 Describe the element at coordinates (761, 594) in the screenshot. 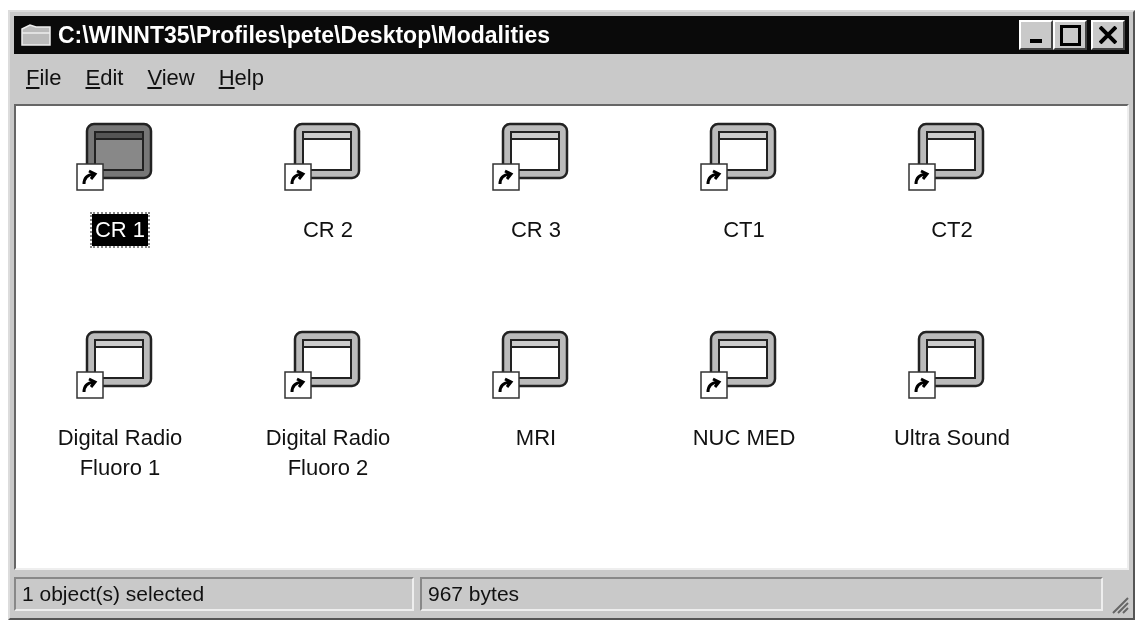

I see `status-pane: 967 bytes` at that location.